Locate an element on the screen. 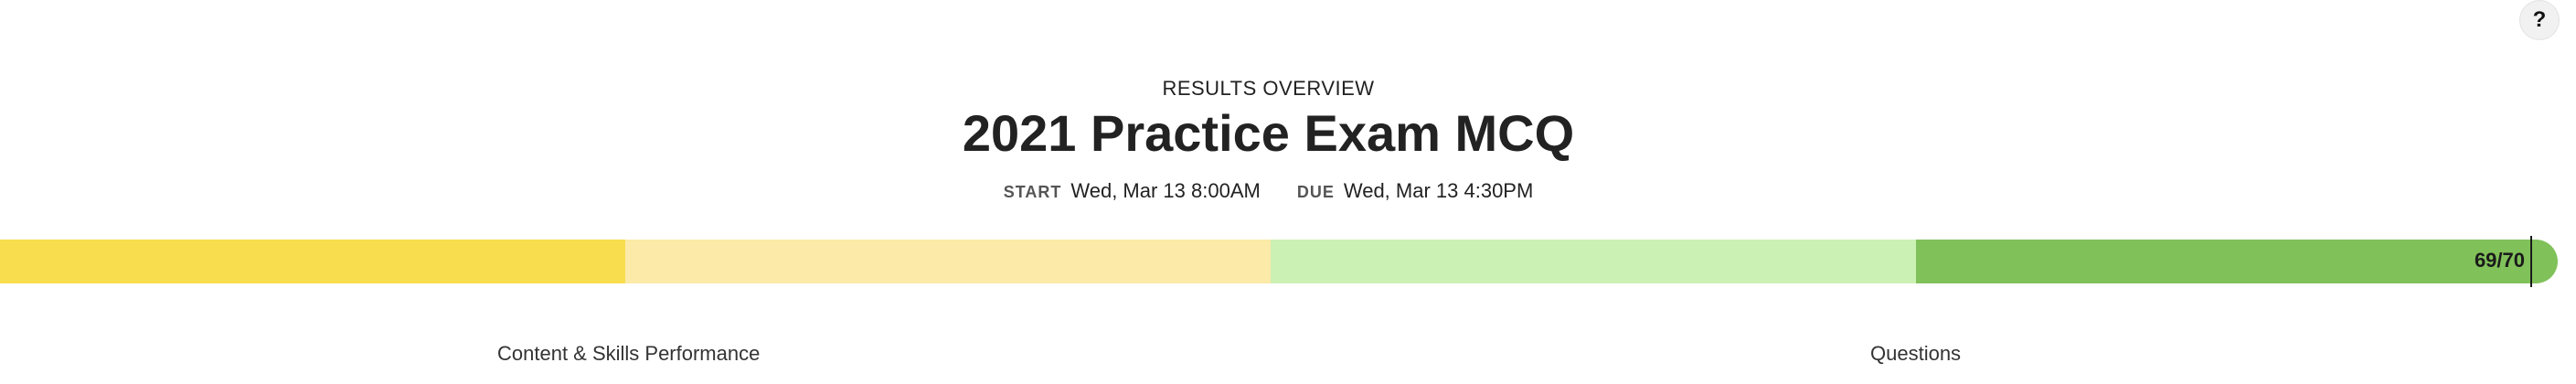  score-marker is located at coordinates (2531, 261).